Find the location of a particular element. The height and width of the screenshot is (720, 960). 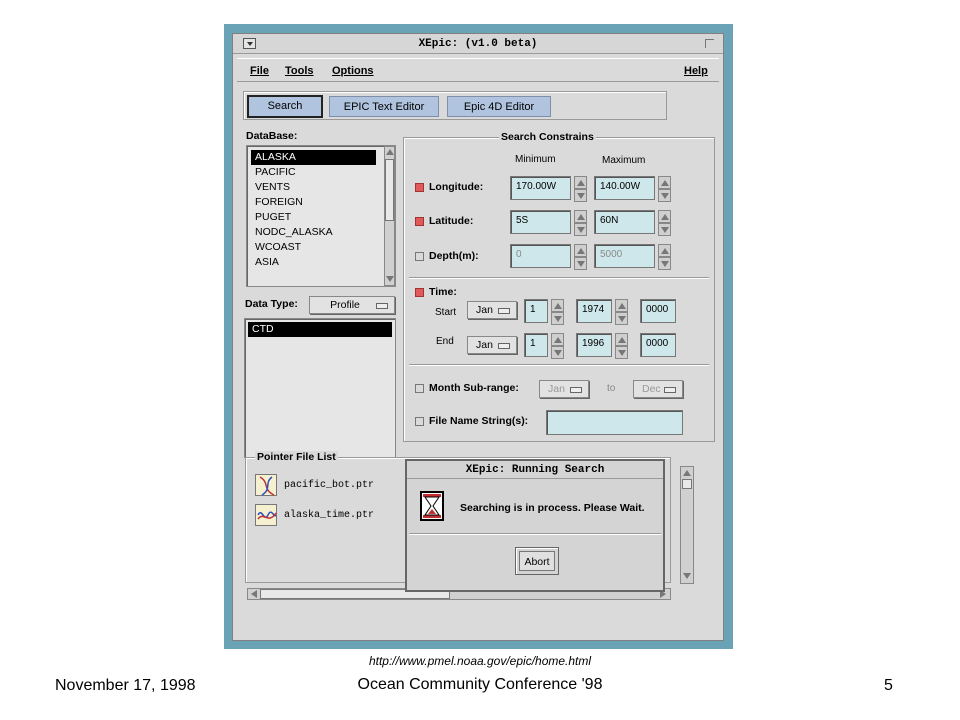

database-list-item: ASIA is located at coordinates (313, 262).